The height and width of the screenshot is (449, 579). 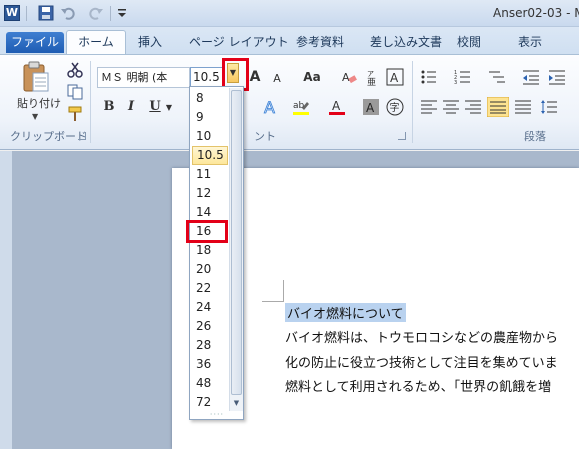 What do you see at coordinates (210, 98) in the screenshot?
I see `size-option: 8` at bounding box center [210, 98].